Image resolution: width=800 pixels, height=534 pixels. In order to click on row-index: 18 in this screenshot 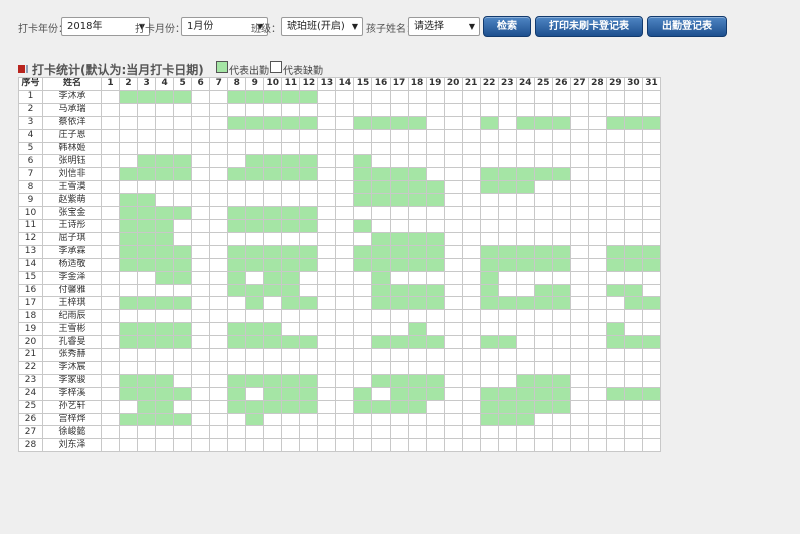, I will do `click(30, 316)`.